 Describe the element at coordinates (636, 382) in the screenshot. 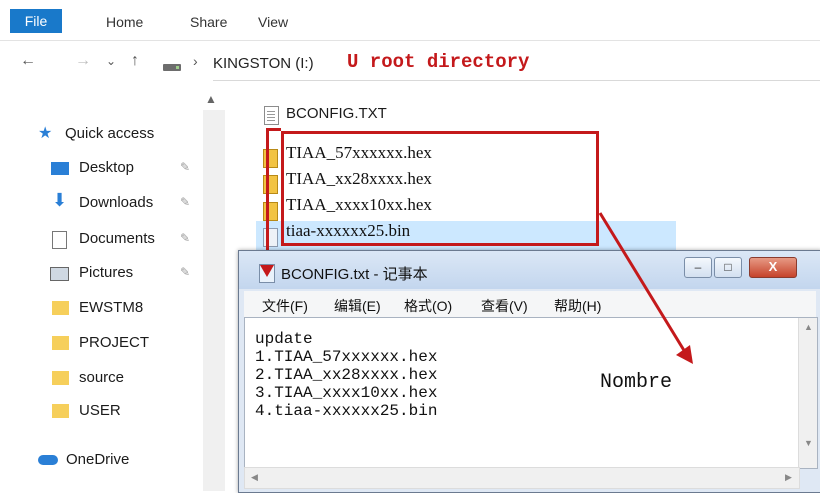

I see `annotation-nombre: Nombre` at that location.